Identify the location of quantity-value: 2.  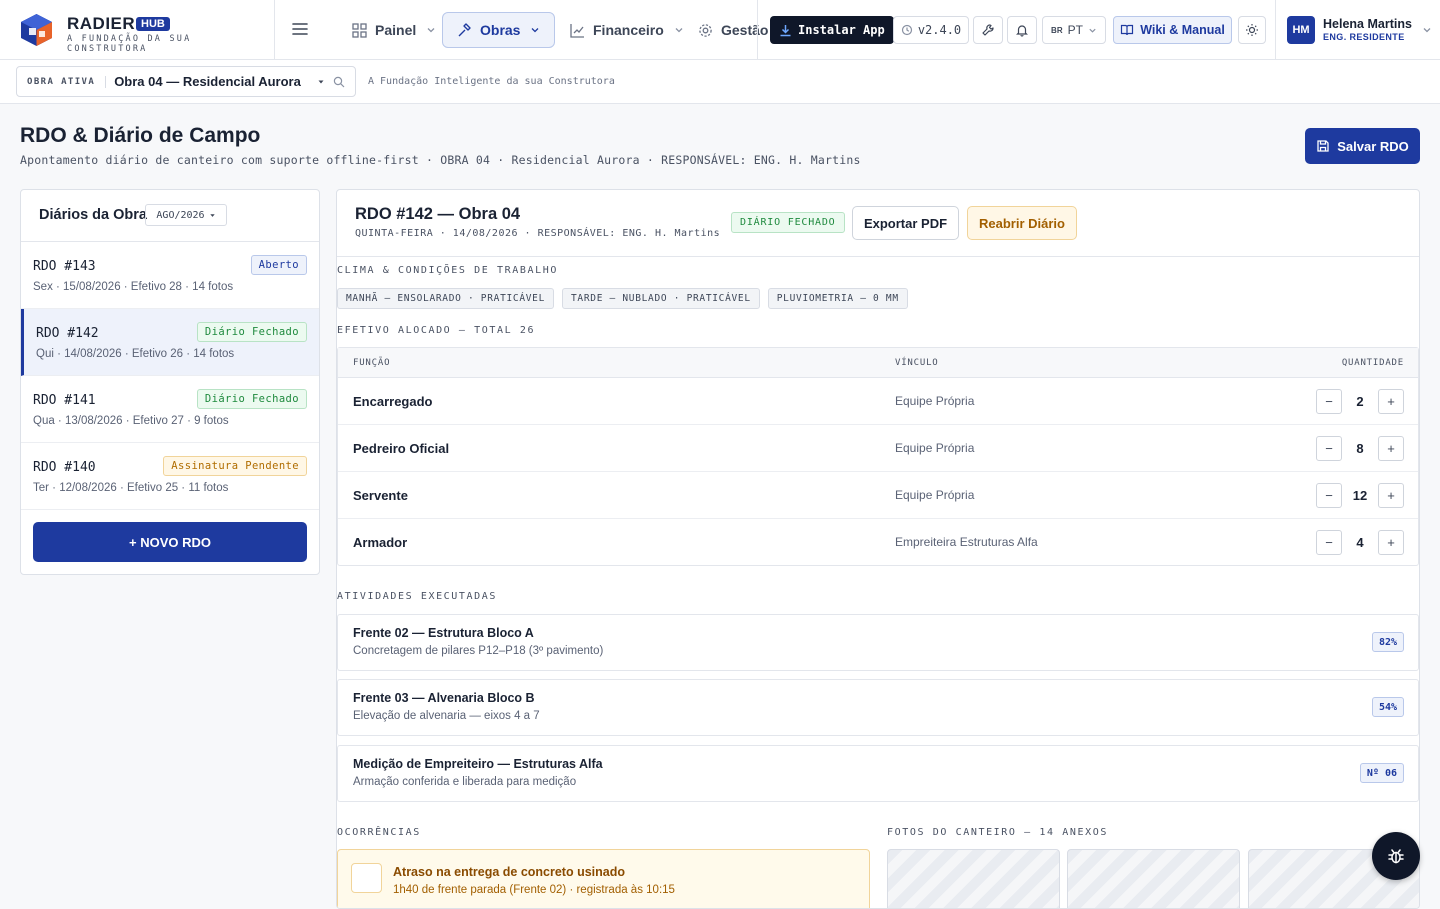
(1360, 401).